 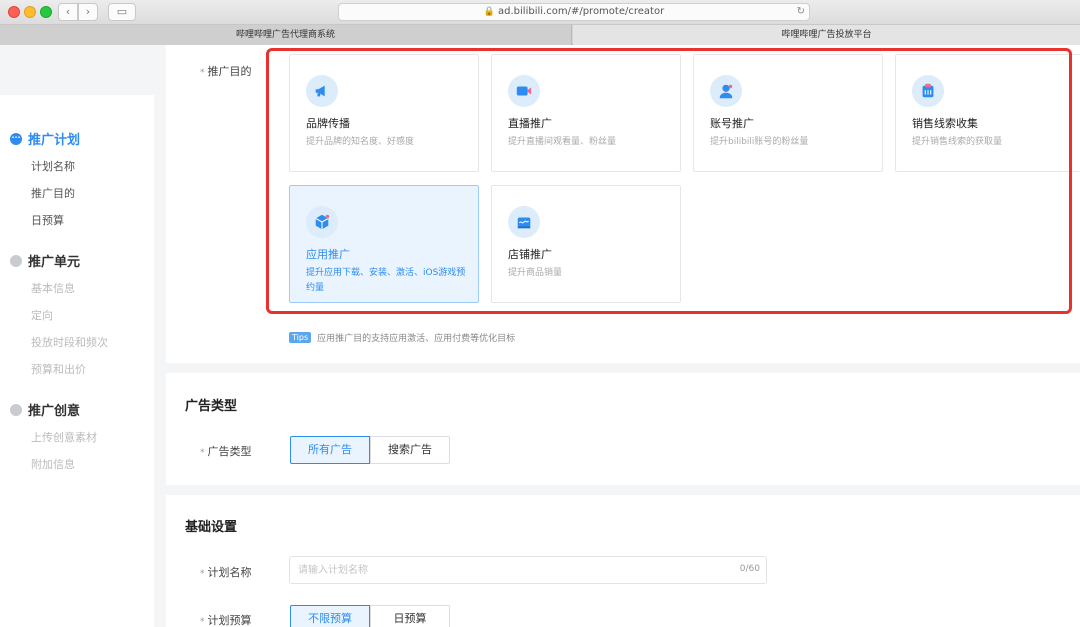 What do you see at coordinates (945, 123) in the screenshot?
I see `card-title: 销售线索收集` at bounding box center [945, 123].